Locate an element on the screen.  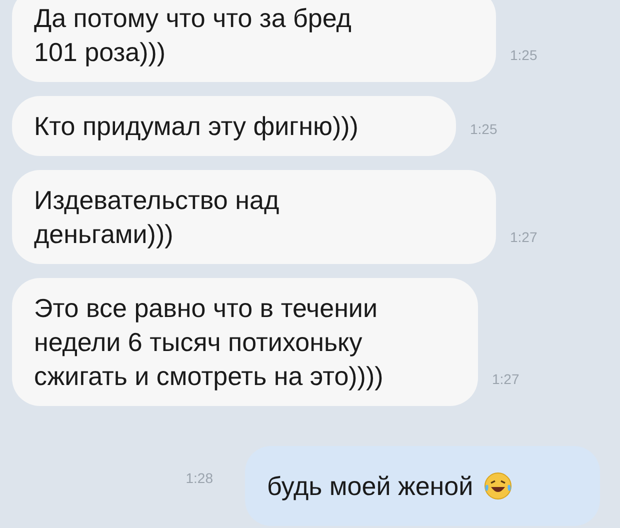
message-text: Издевательство над деньгами))) is located at coordinates (157, 217).